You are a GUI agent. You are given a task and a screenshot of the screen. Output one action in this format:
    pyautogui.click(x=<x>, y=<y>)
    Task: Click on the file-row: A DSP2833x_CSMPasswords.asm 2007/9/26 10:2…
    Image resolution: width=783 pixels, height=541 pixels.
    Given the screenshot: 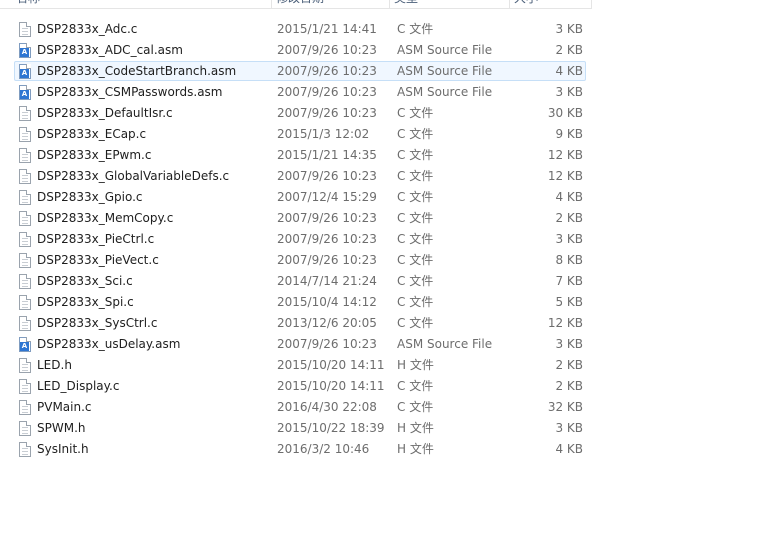 What is the action you would take?
    pyautogui.click(x=300, y=92)
    